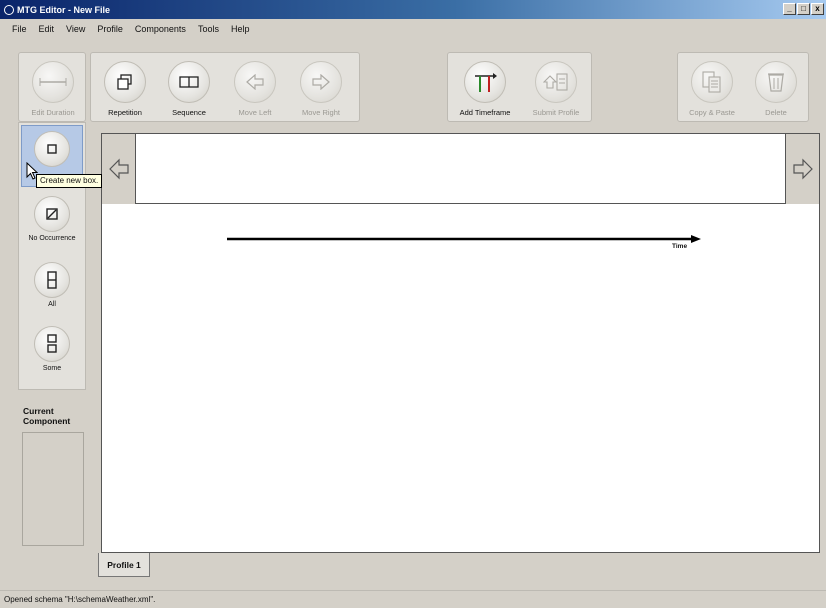  What do you see at coordinates (52, 149) in the screenshot?
I see `box-icon` at bounding box center [52, 149].